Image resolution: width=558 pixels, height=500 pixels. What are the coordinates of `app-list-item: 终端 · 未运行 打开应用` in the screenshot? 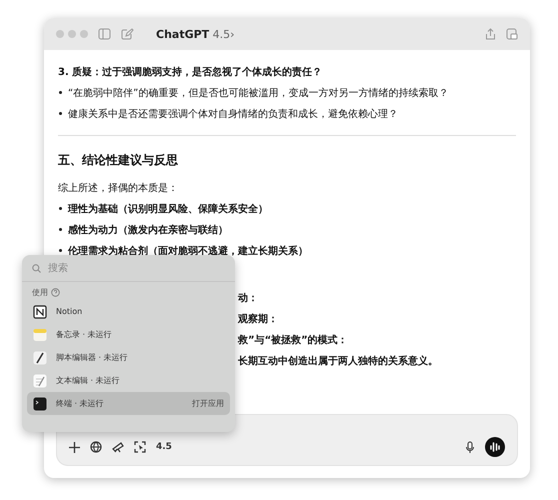 It's located at (128, 403).